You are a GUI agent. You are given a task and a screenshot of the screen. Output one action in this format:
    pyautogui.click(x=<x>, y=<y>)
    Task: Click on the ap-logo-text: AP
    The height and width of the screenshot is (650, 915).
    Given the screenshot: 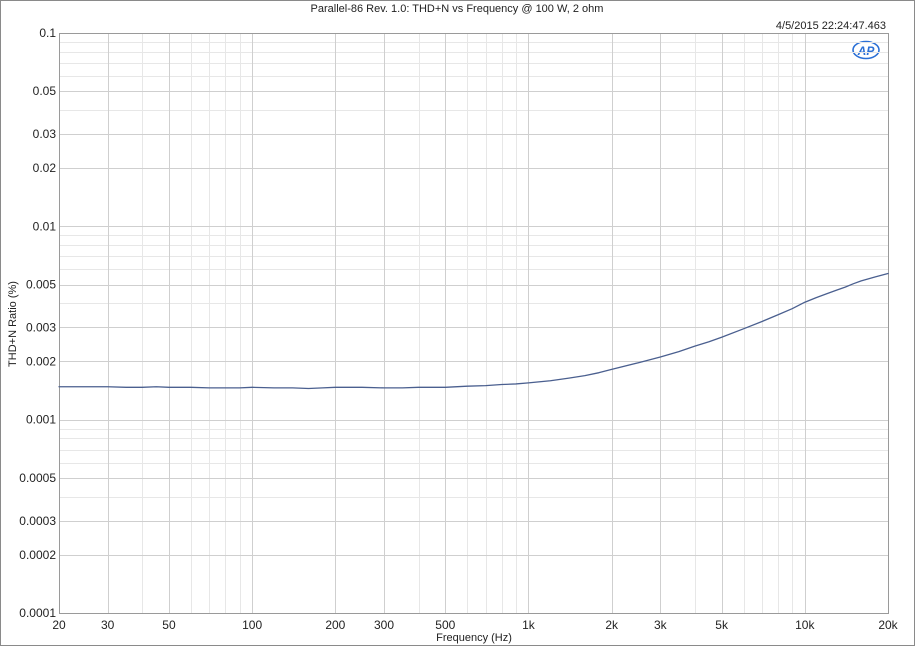 What is the action you would take?
    pyautogui.click(x=866, y=51)
    